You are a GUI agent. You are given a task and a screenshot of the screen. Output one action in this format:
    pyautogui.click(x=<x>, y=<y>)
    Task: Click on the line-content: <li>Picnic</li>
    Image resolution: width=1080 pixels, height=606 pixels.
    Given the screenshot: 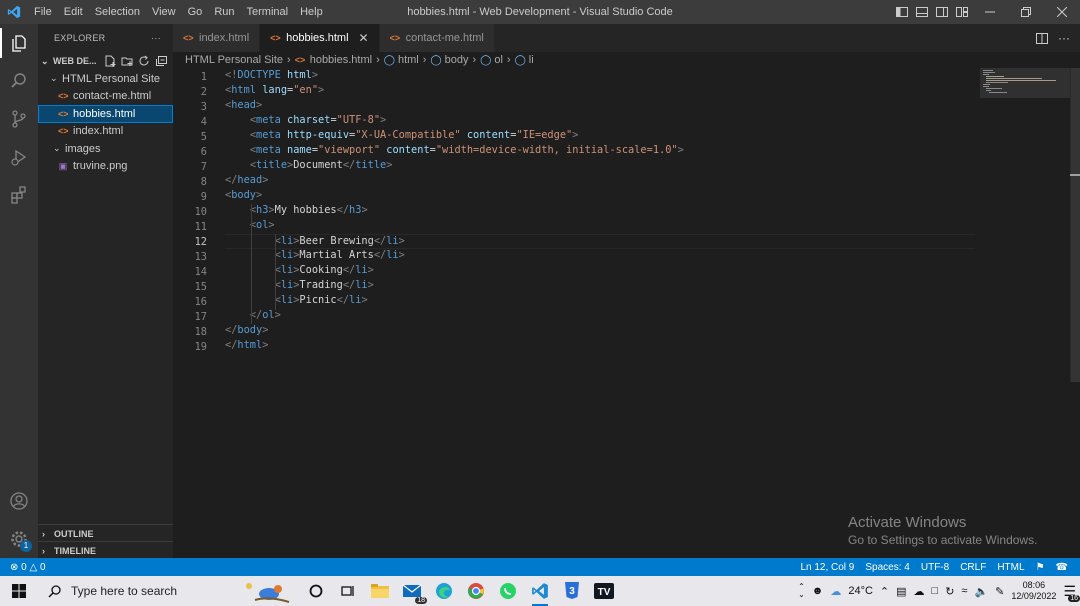 What is the action you would take?
    pyautogui.click(x=321, y=300)
    